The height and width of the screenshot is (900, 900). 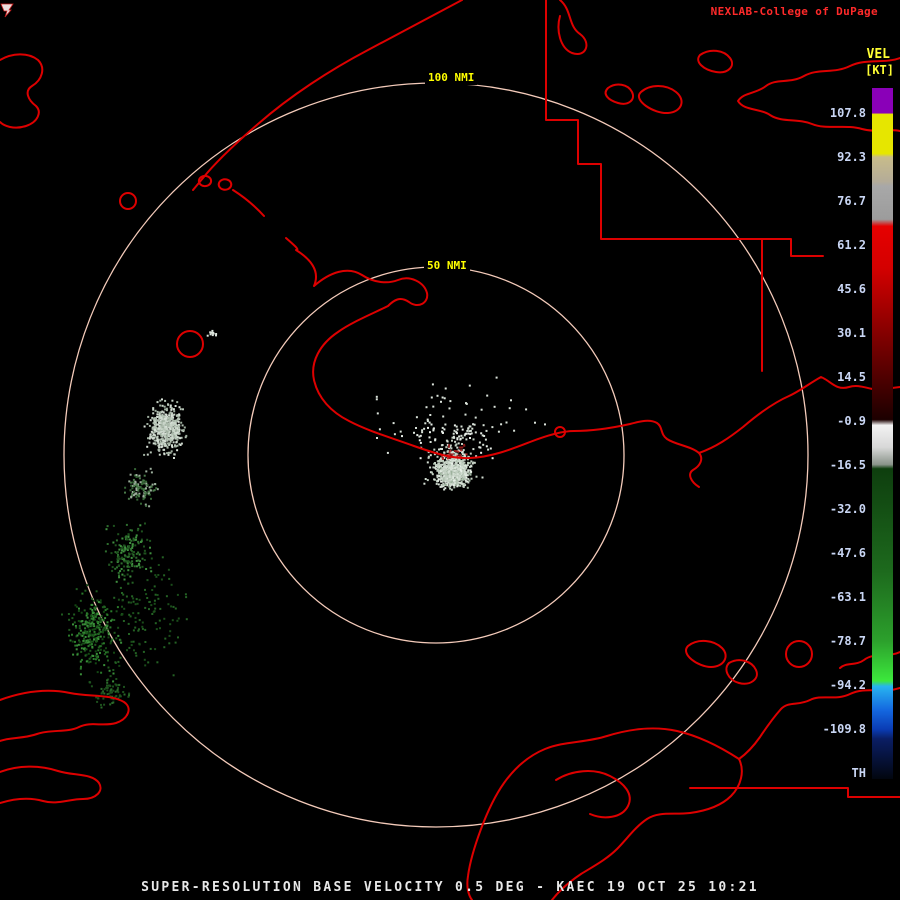 What do you see at coordinates (51, 784) in the screenshot?
I see `coastline-southwest-b` at bounding box center [51, 784].